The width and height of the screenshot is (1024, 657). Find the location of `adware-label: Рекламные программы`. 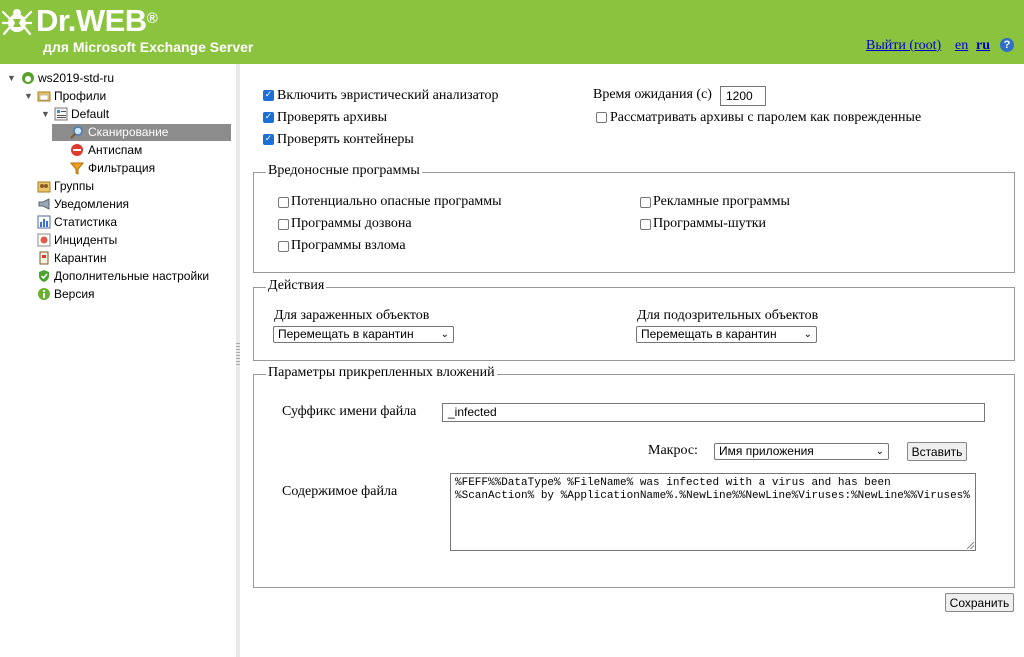

adware-label: Рекламные программы is located at coordinates (721, 201).